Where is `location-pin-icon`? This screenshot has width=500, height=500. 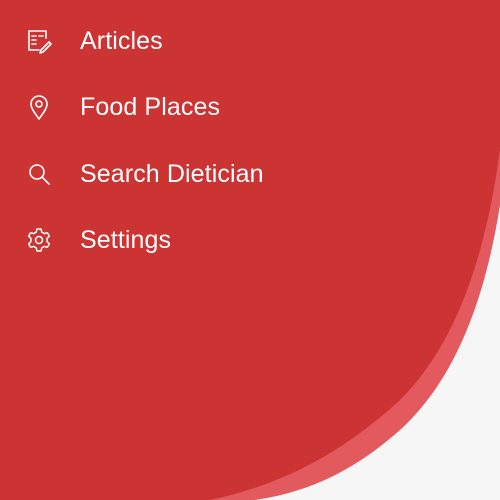 location-pin-icon is located at coordinates (39, 107).